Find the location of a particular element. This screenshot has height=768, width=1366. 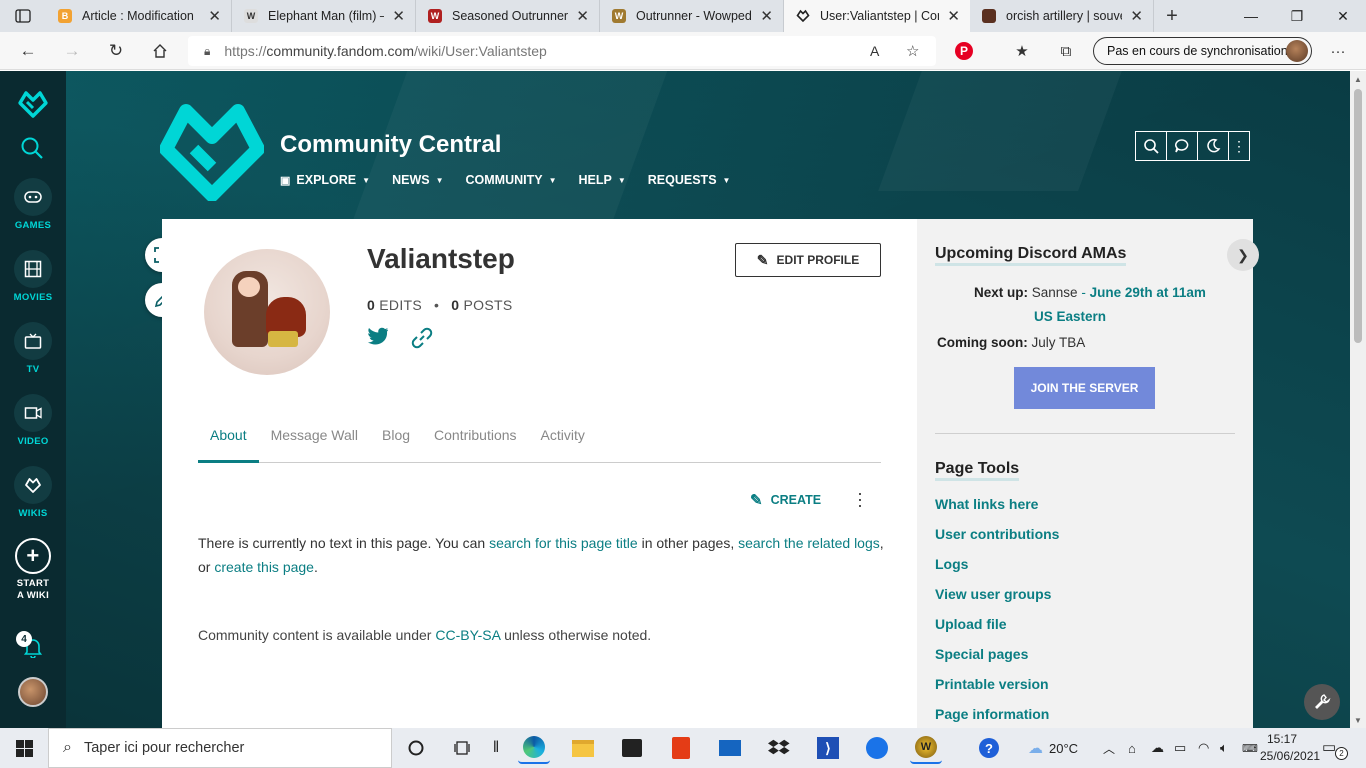

discussions-icon is located at coordinates (1182, 146).